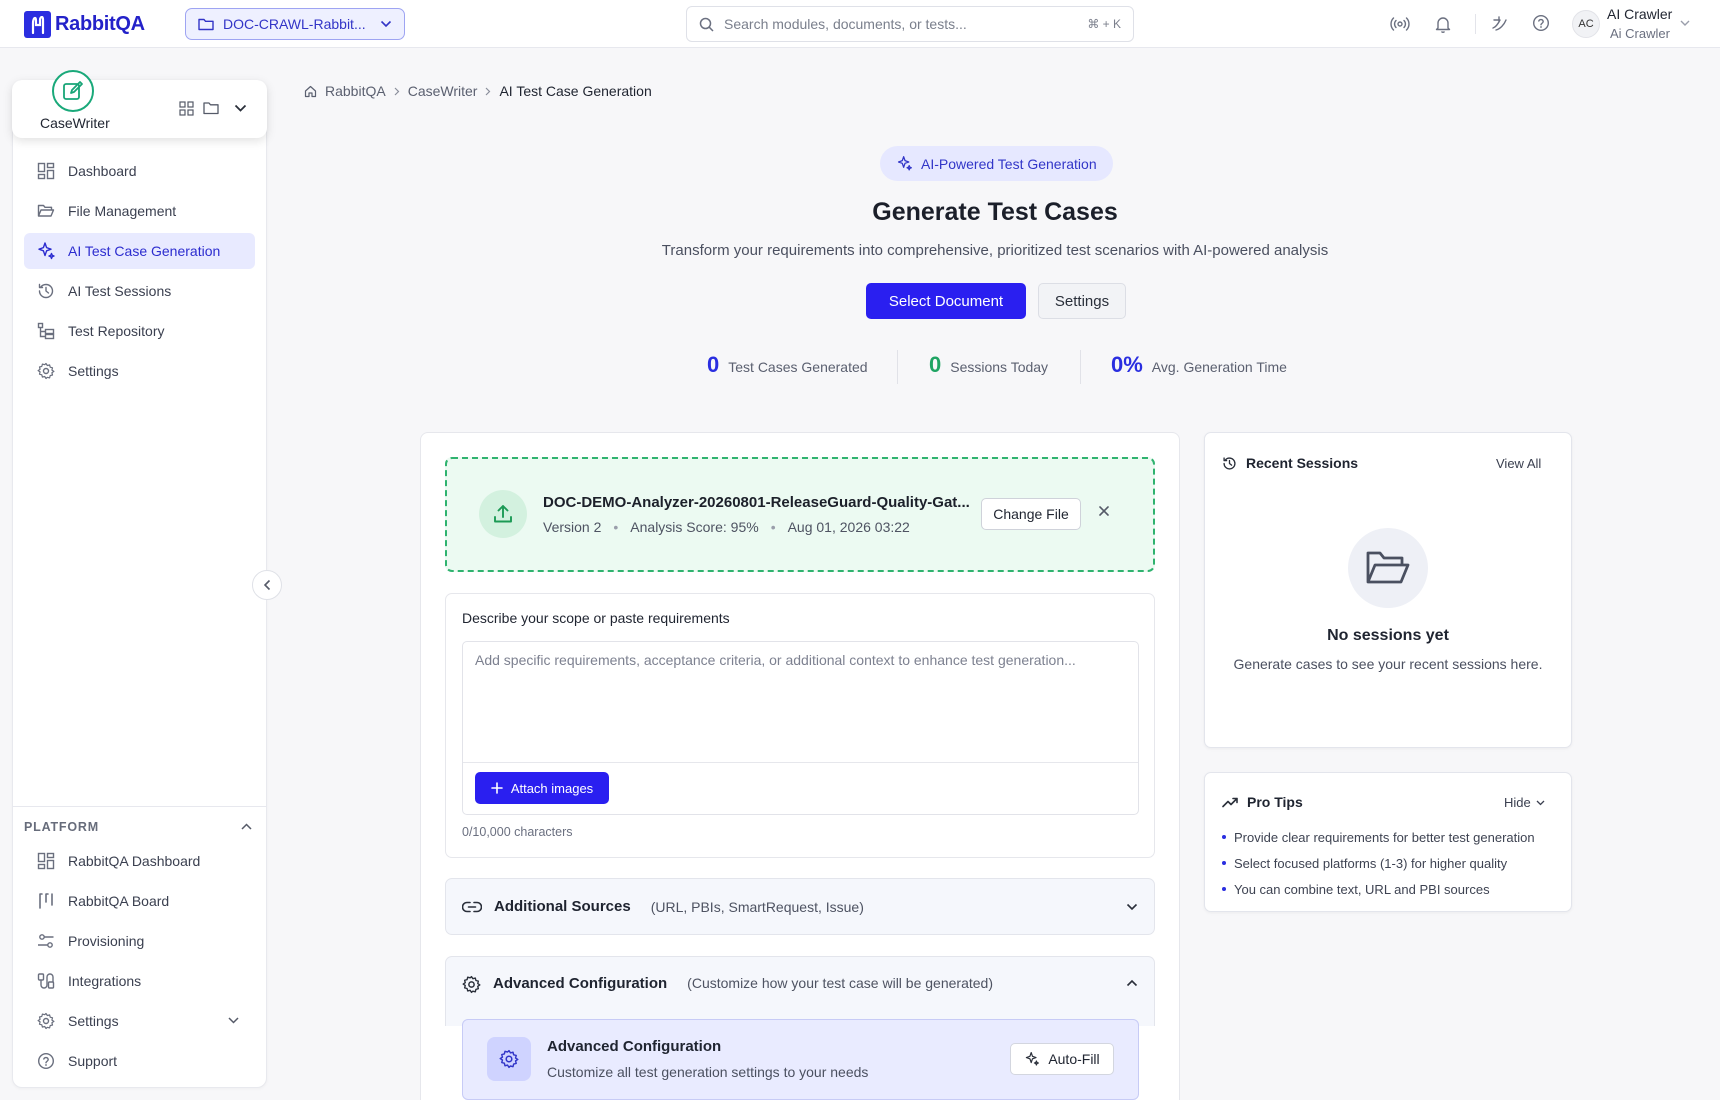 The width and height of the screenshot is (1720, 1100). What do you see at coordinates (139, 1061) in the screenshot?
I see `sidebar-item-support: Support` at bounding box center [139, 1061].